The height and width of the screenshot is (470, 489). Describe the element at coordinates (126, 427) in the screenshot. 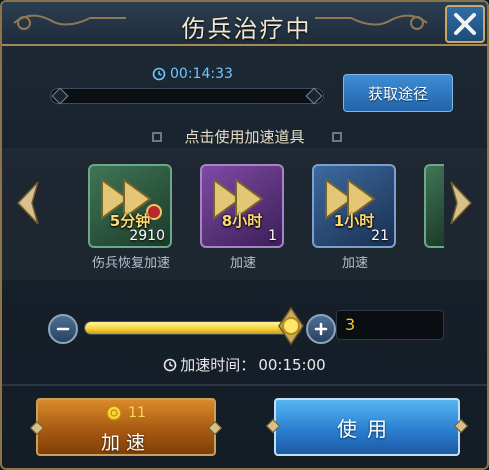

I see `speed-up-button: 11 加速` at that location.